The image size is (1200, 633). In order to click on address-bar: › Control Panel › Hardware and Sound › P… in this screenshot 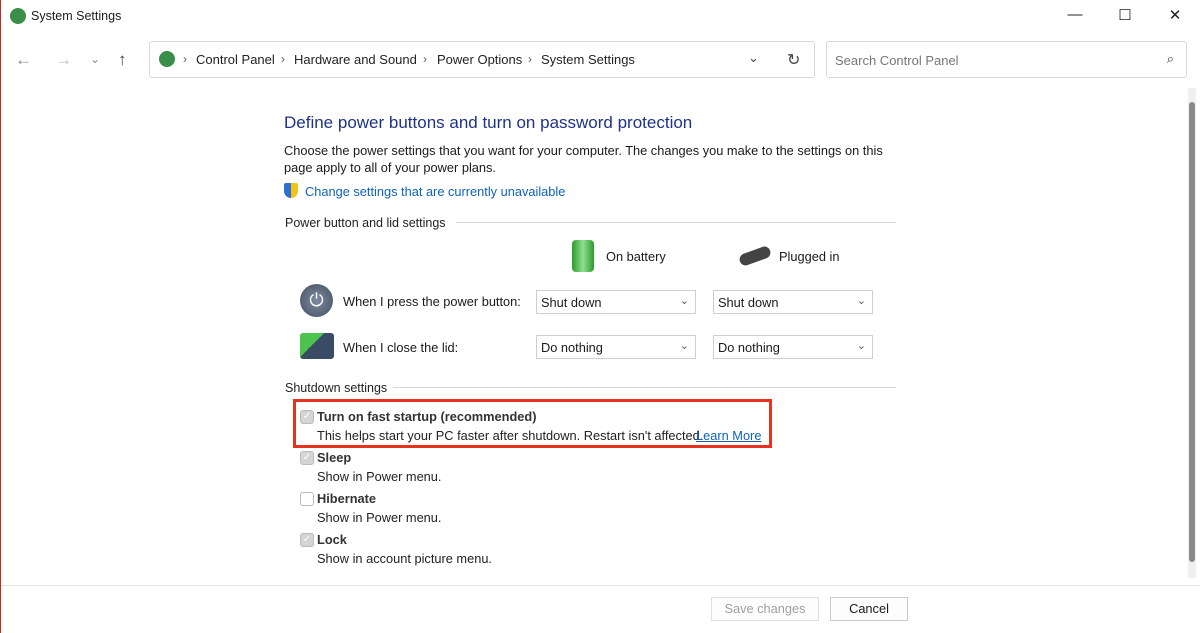, I will do `click(482, 59)`.